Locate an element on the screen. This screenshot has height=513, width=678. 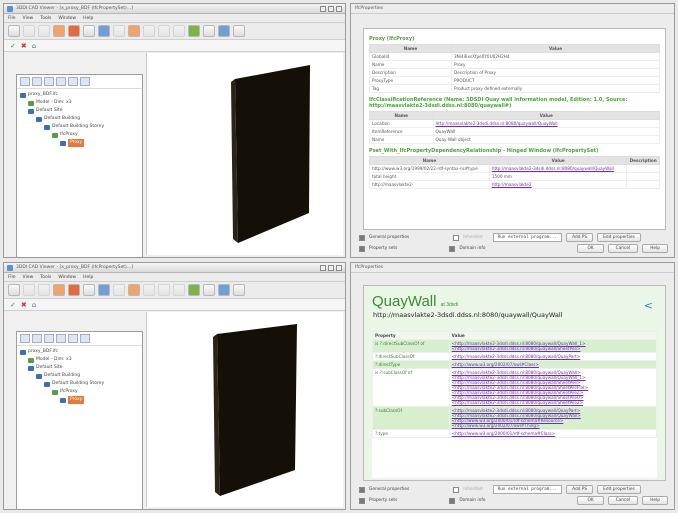
general-properties-checkbox is located at coordinates (362, 489).